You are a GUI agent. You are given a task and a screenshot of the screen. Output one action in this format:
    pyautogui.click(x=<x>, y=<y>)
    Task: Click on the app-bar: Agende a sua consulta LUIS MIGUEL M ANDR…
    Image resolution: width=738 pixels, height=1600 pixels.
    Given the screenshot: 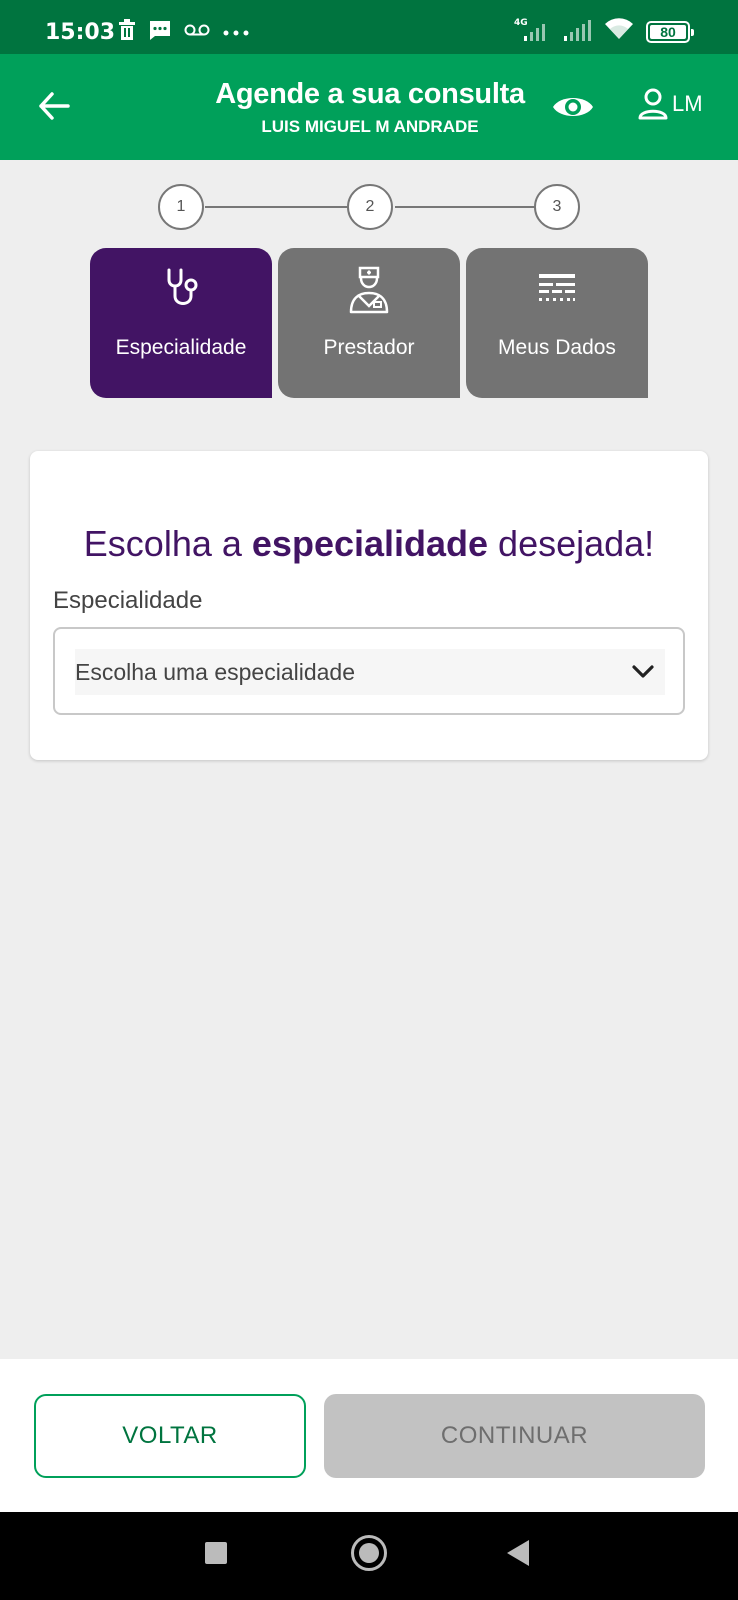 What is the action you would take?
    pyautogui.click(x=369, y=107)
    